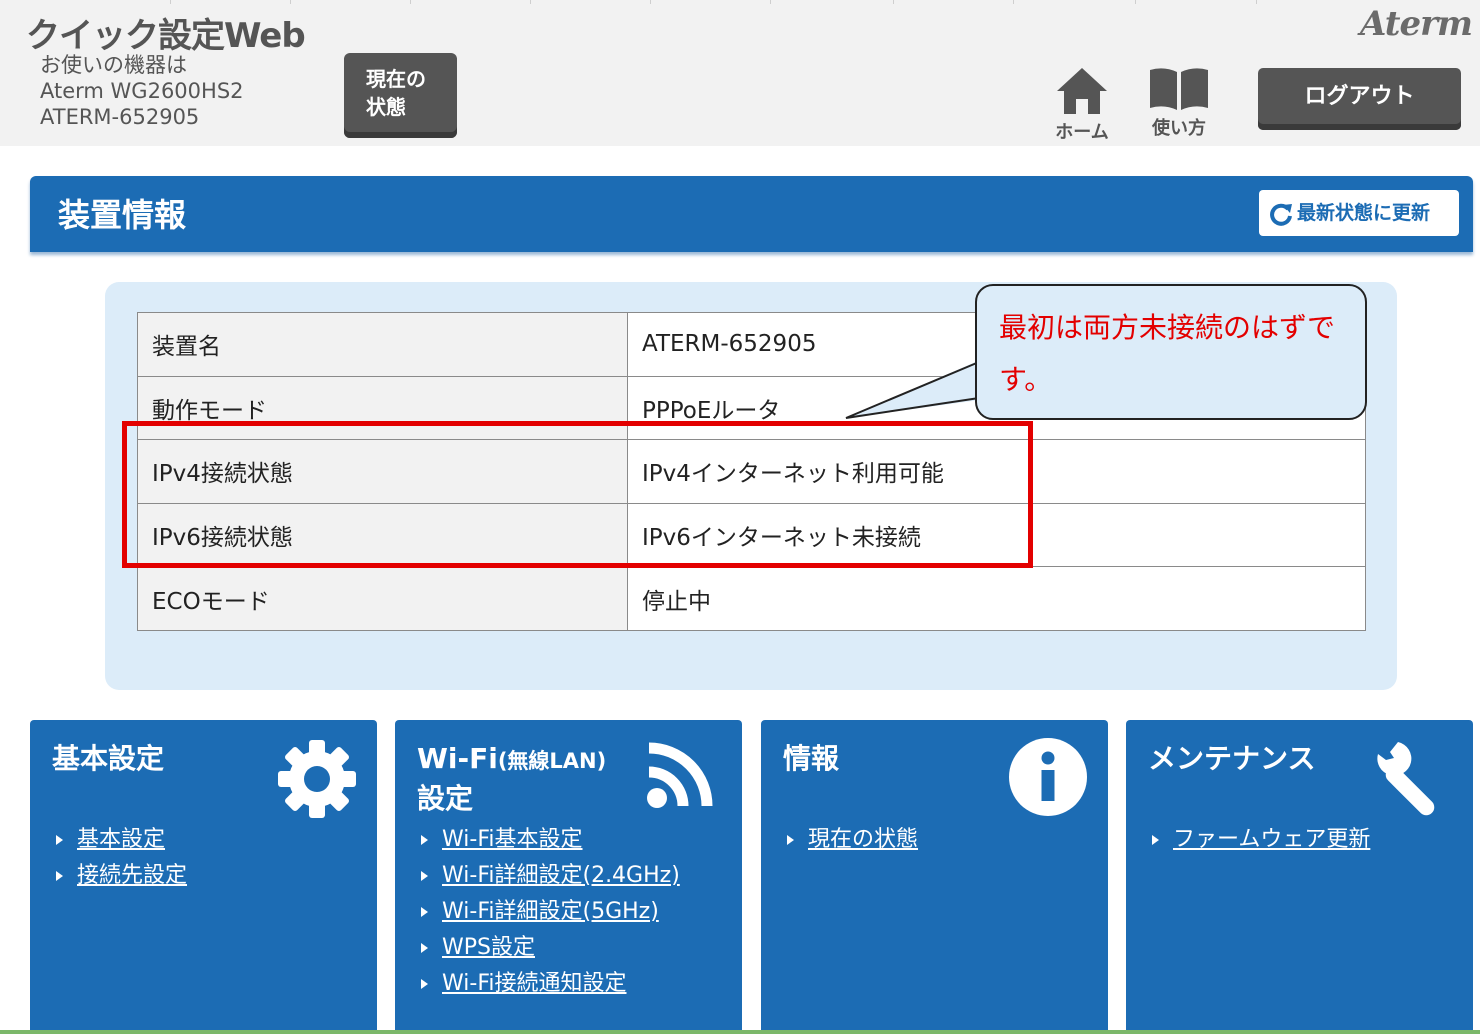 Image resolution: width=1480 pixels, height=1034 pixels. What do you see at coordinates (108, 758) in the screenshot?
I see `card-title: 基本設定` at bounding box center [108, 758].